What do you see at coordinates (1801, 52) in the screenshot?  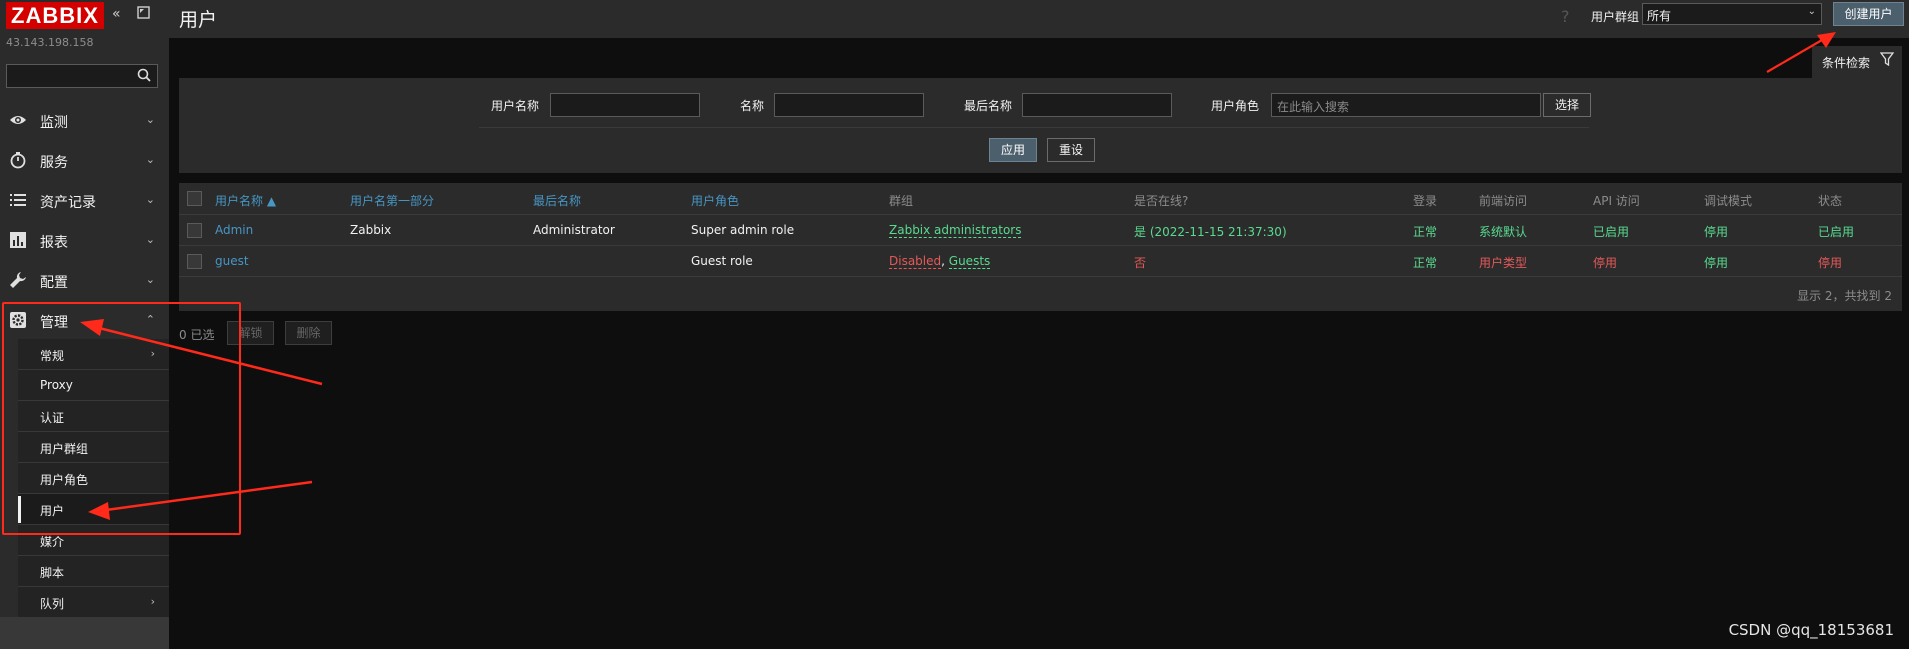 I see `arrow-to-create-user-button` at bounding box center [1801, 52].